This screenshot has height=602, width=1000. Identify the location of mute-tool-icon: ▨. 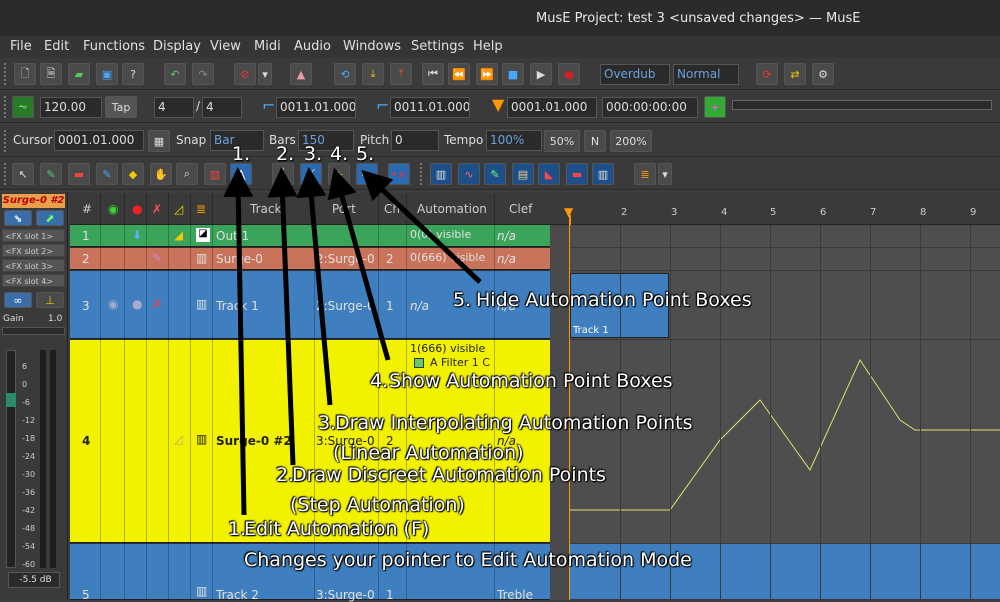
(215, 174).